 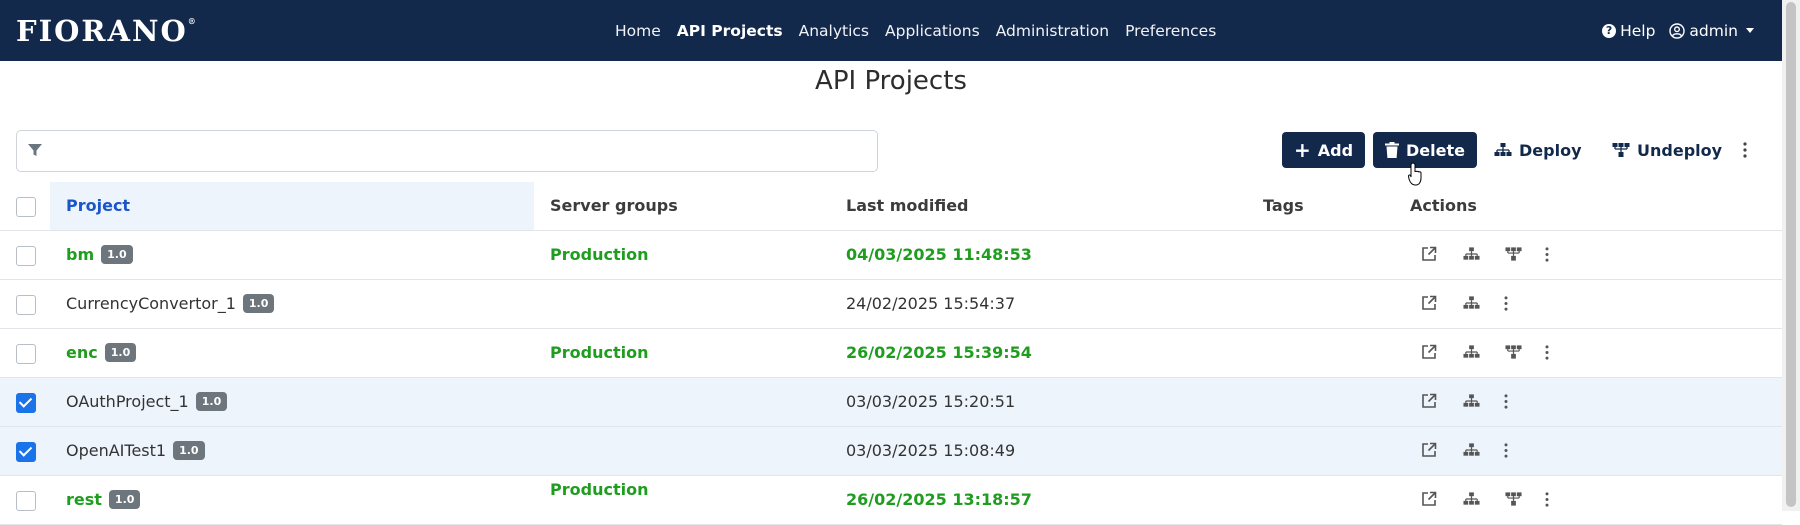 I want to click on server-group-cell: Production, so click(x=599, y=254).